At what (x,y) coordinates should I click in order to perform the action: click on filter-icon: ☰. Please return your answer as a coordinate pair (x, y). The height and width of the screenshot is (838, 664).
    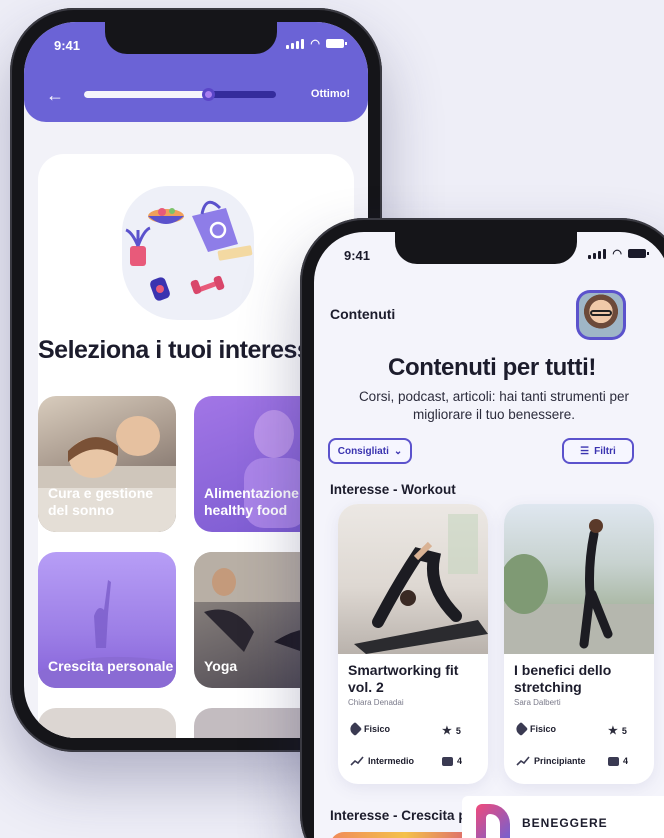
    Looking at the image, I should click on (585, 451).